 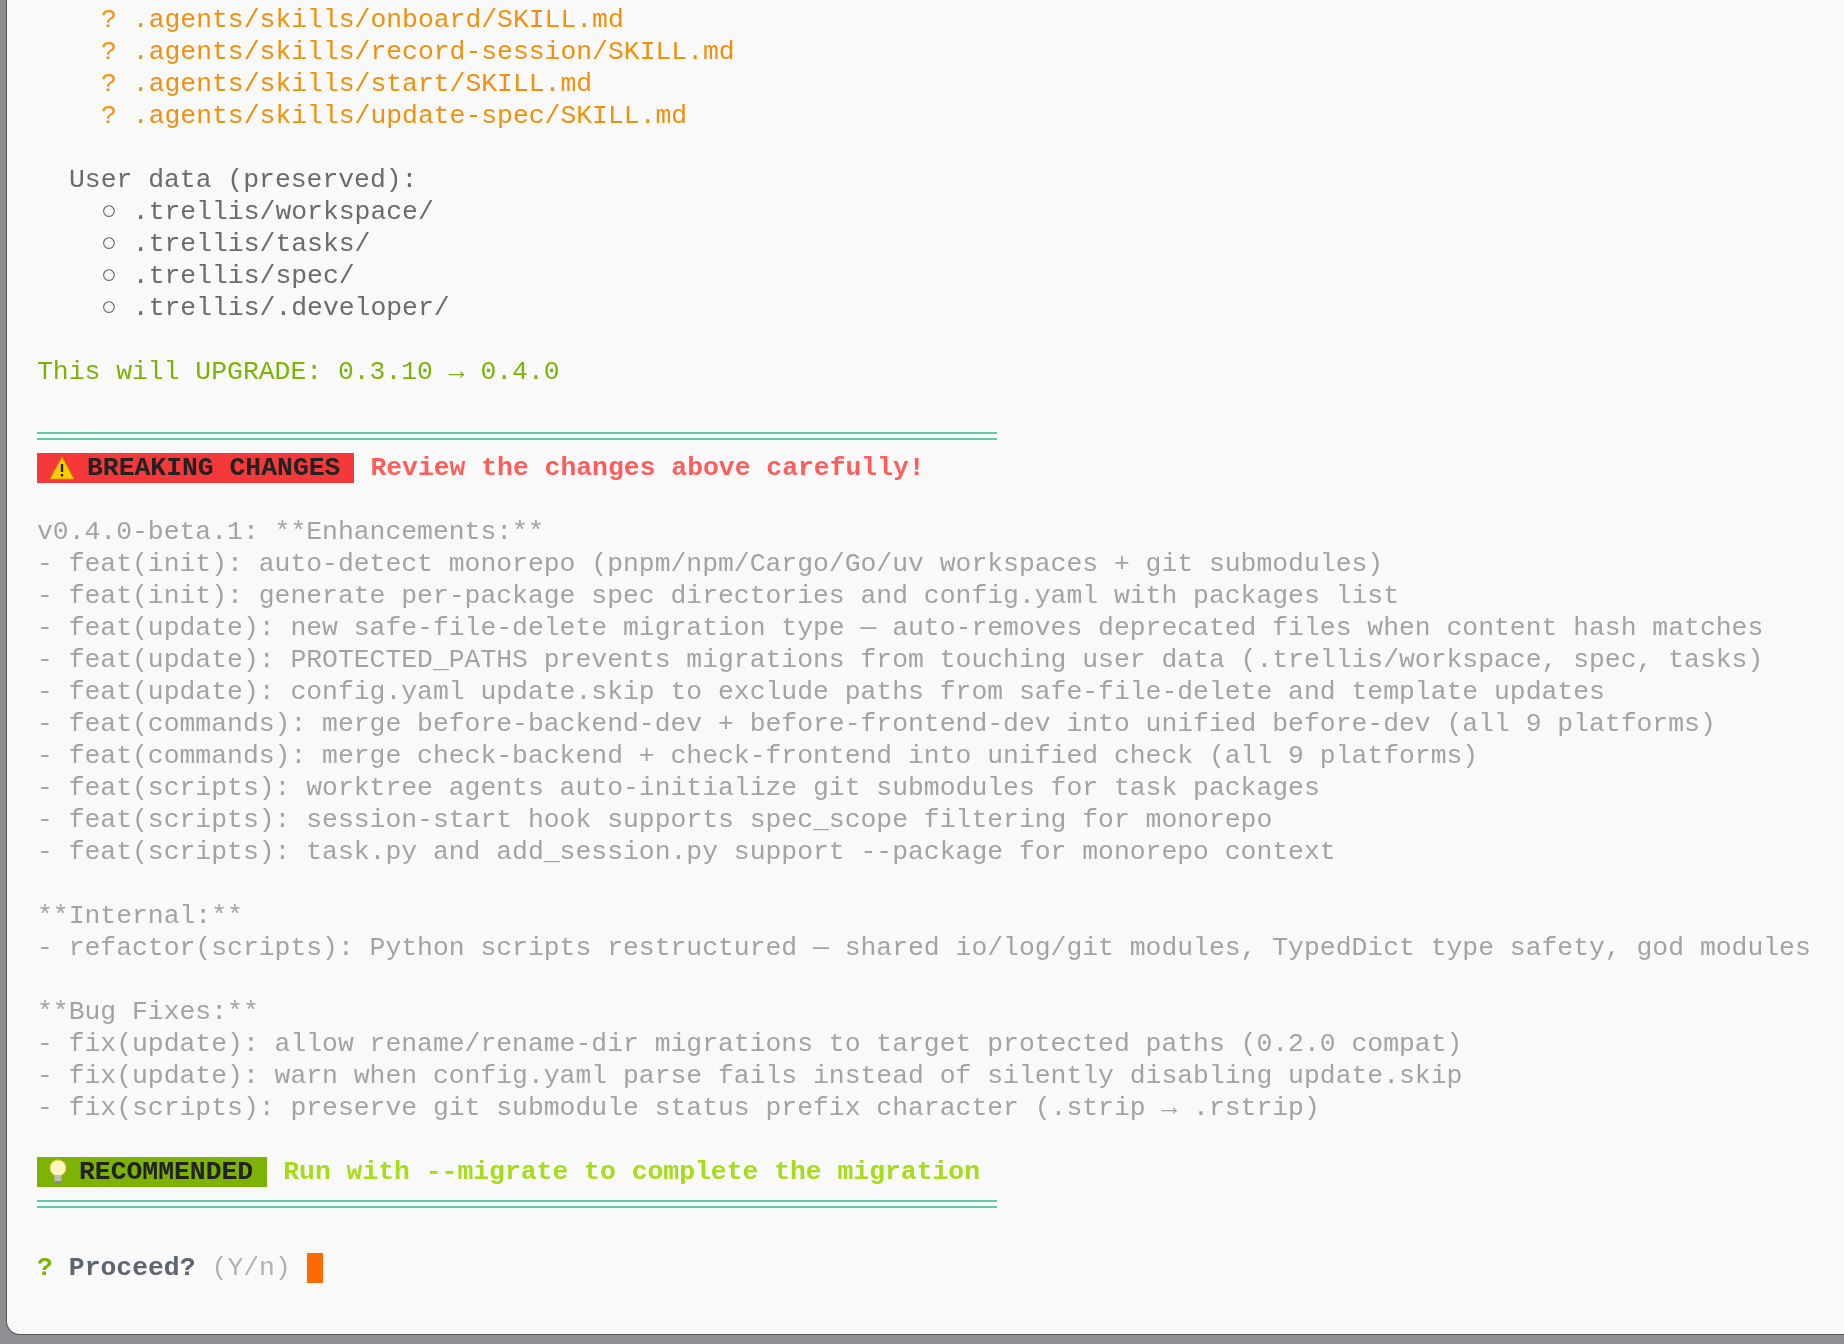 What do you see at coordinates (196, 468) in the screenshot?
I see `breaking-changes-badge: BREAKING CHANGES` at bounding box center [196, 468].